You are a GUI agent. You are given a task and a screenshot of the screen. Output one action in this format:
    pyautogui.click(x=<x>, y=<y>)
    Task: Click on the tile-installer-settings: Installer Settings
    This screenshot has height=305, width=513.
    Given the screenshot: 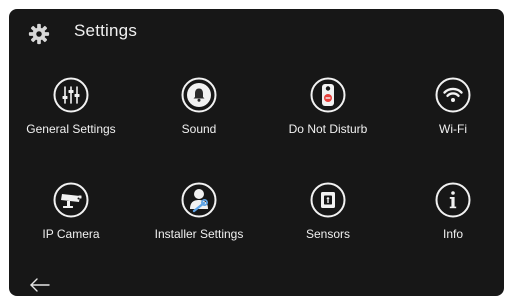 What is the action you would take?
    pyautogui.click(x=199, y=227)
    